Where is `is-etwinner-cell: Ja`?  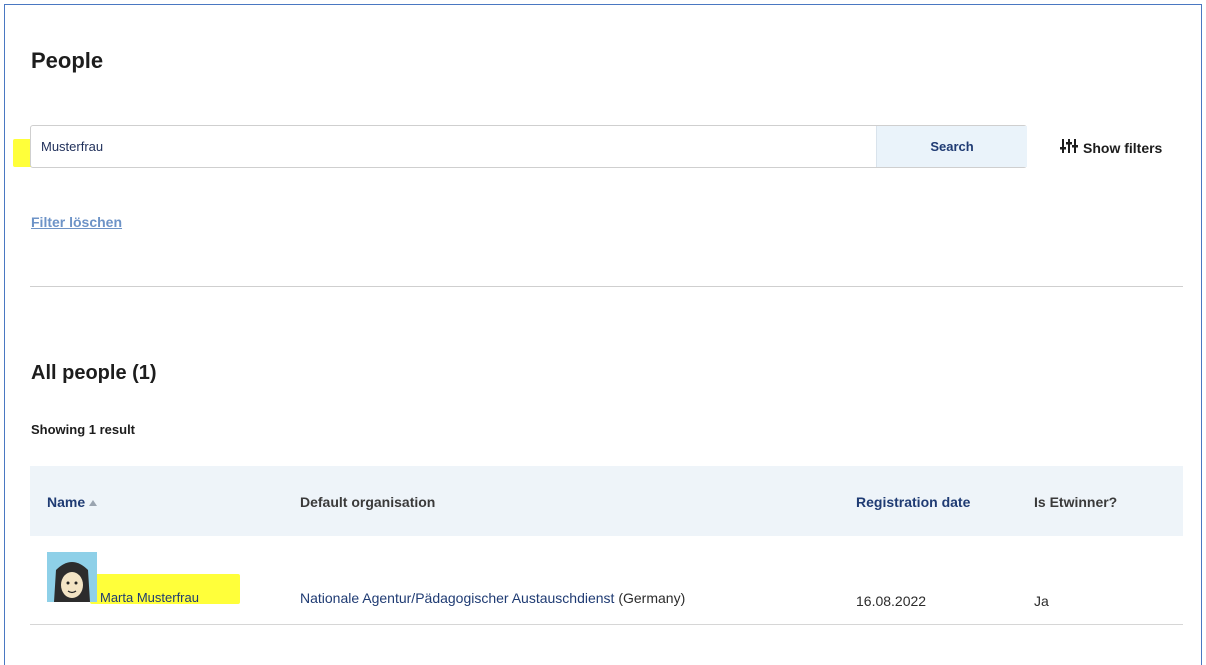 is-etwinner-cell: Ja is located at coordinates (1041, 601).